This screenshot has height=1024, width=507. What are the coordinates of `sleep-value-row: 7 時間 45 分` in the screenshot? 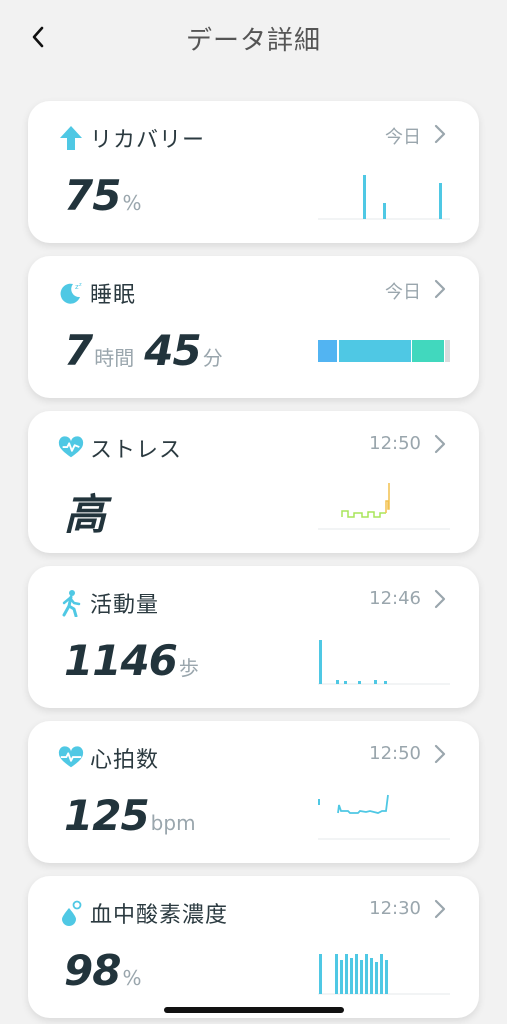 It's located at (143, 350).